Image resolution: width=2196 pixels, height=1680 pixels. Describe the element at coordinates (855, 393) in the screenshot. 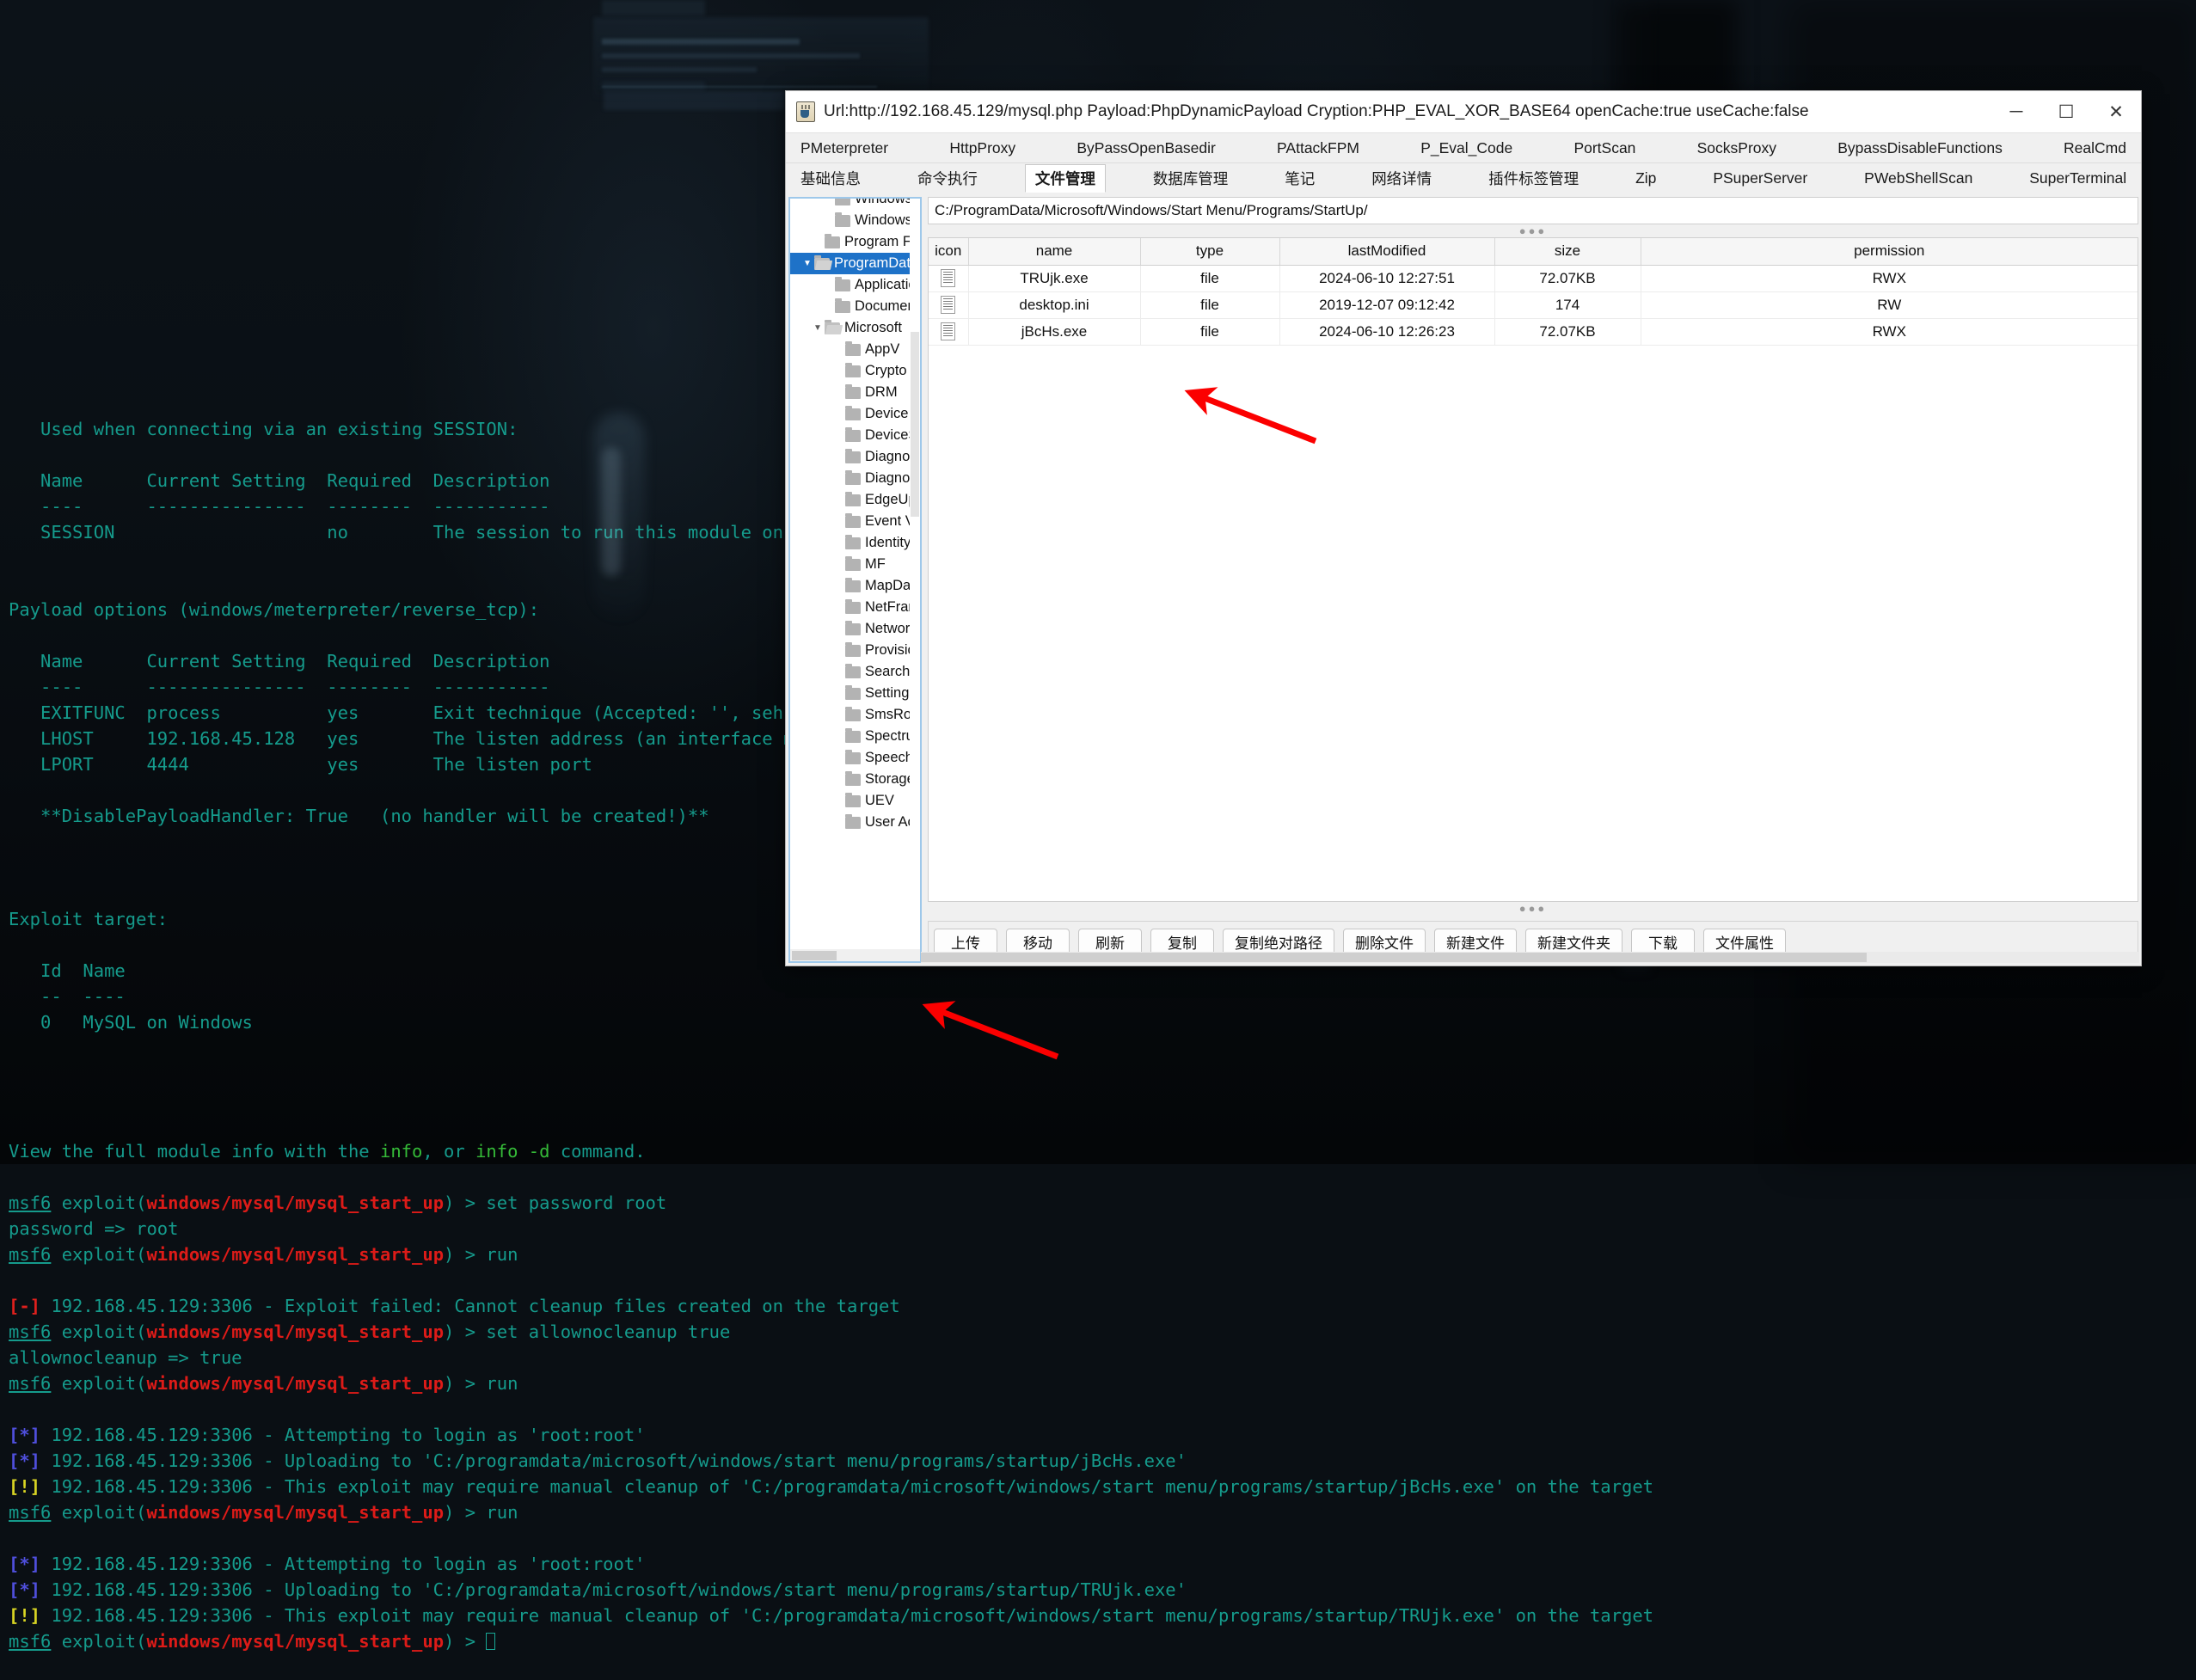

I see `tree-node-drm: DRM` at that location.